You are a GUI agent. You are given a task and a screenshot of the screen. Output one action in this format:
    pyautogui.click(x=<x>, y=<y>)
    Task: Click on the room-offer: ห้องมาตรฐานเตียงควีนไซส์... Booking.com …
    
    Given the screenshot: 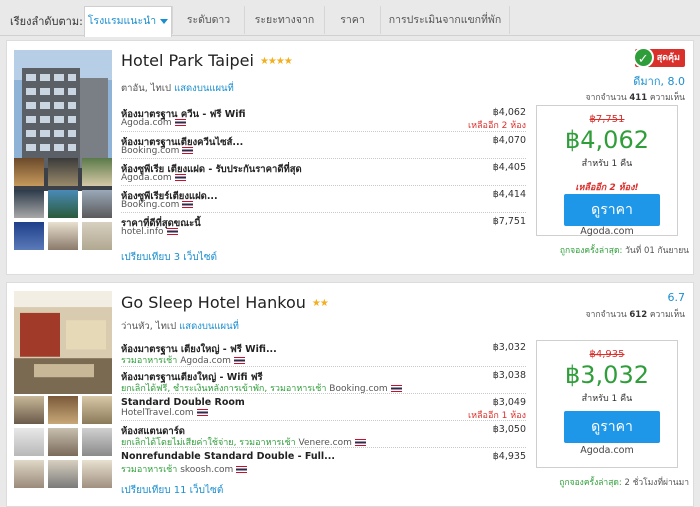 What is the action you would take?
    pyautogui.click(x=323, y=144)
    